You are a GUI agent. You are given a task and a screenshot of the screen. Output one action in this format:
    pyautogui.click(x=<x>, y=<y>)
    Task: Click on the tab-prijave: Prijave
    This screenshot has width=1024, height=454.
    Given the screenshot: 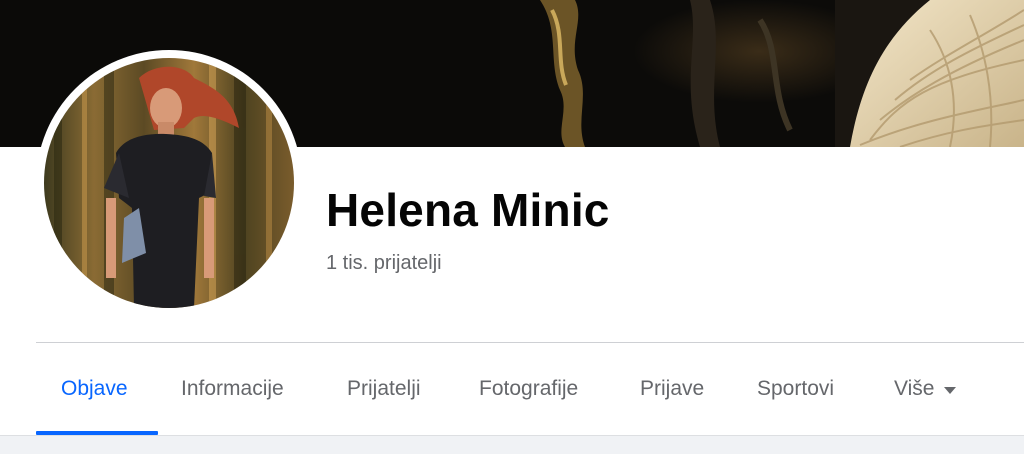 What is the action you would take?
    pyautogui.click(x=672, y=389)
    